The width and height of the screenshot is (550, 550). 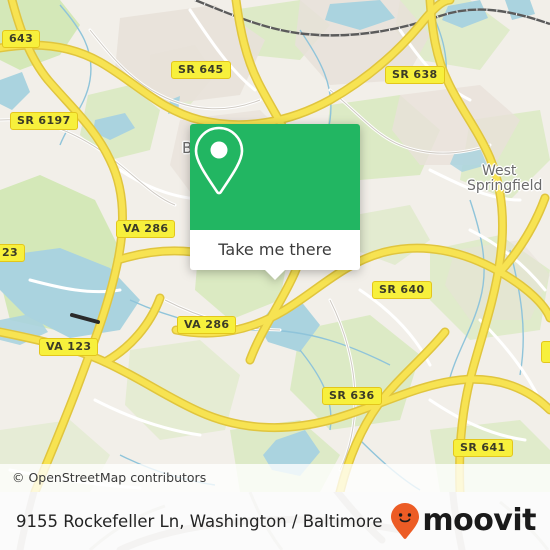 What do you see at coordinates (13, 253) in the screenshot?
I see `road-shield: 23` at bounding box center [13, 253].